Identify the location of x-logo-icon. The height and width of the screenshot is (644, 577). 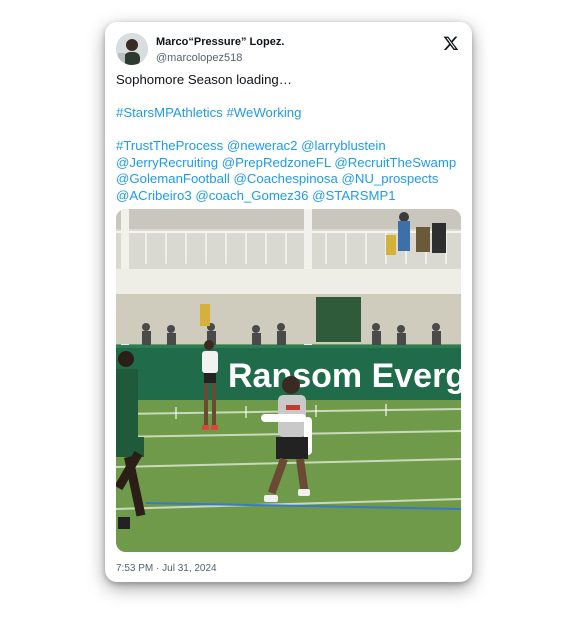
(451, 43).